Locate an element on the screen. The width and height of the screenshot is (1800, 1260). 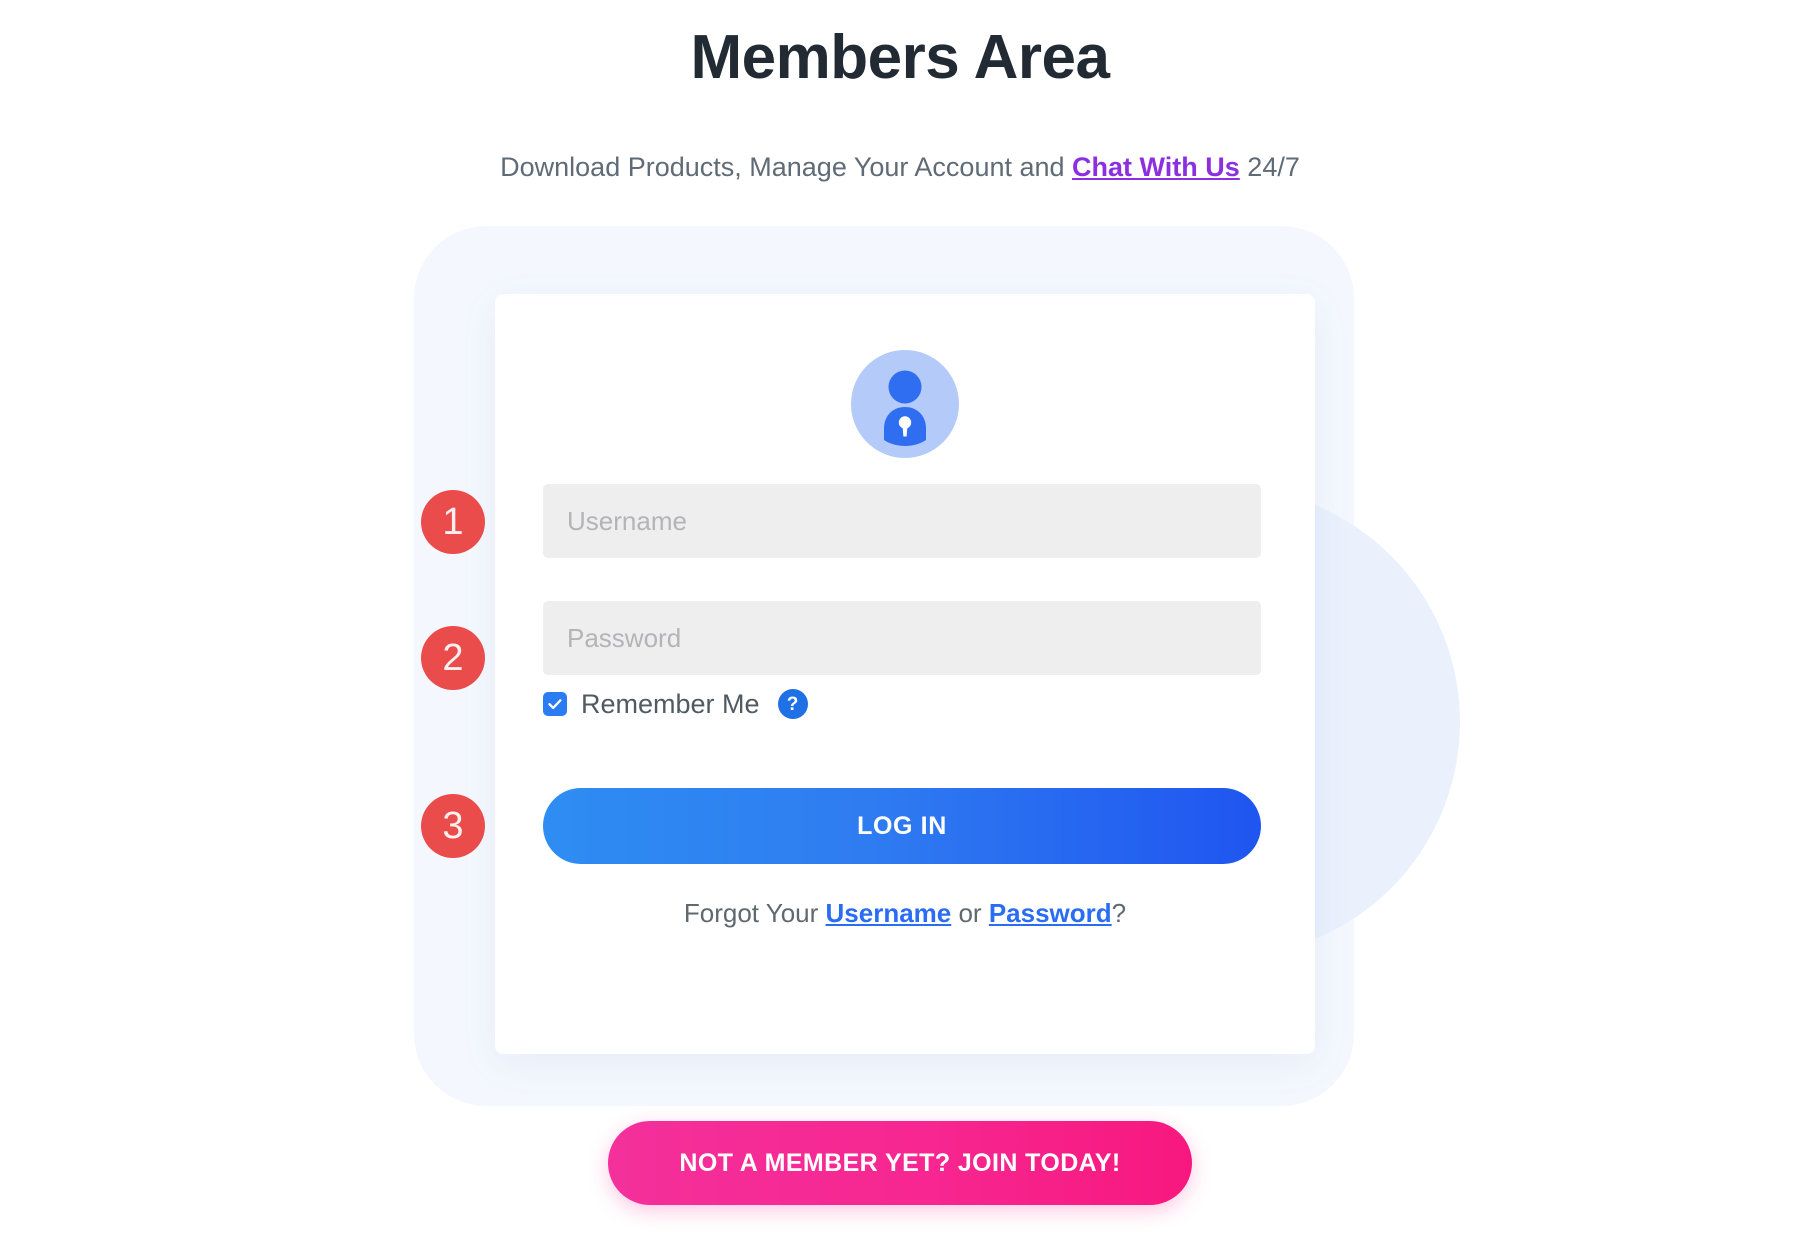
step-badge-1: 1 is located at coordinates (453, 522).